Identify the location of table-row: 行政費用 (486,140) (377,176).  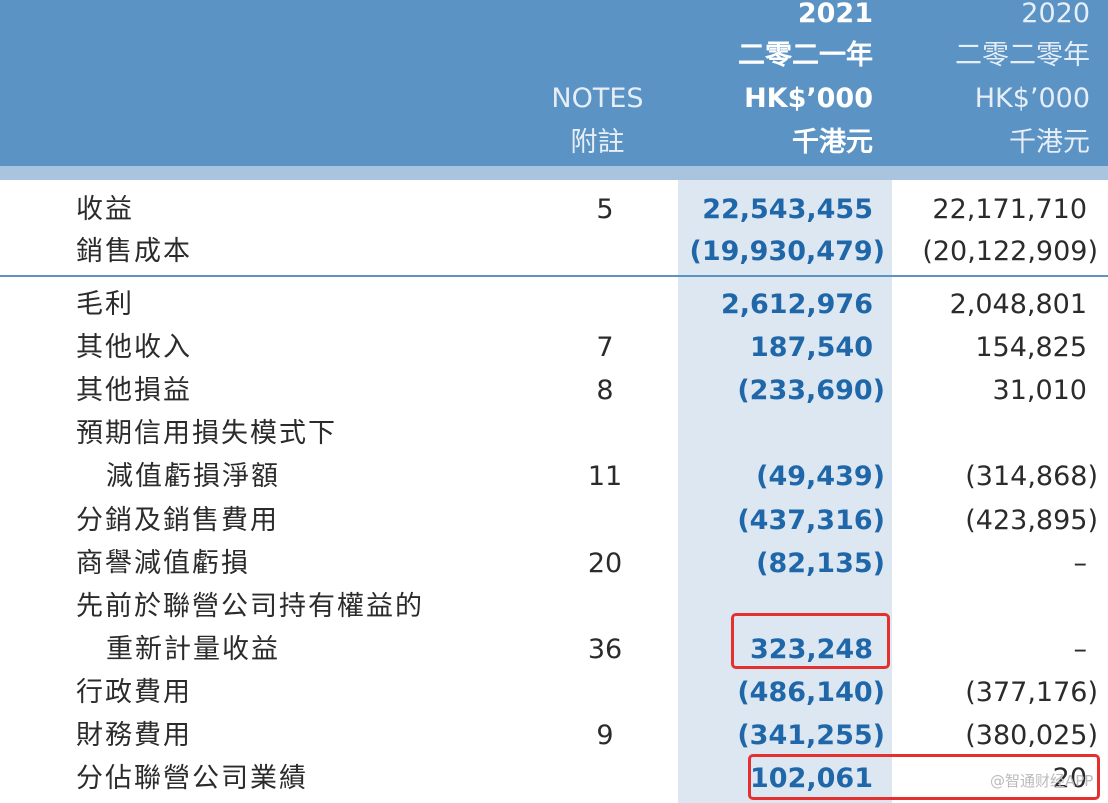
(554, 692).